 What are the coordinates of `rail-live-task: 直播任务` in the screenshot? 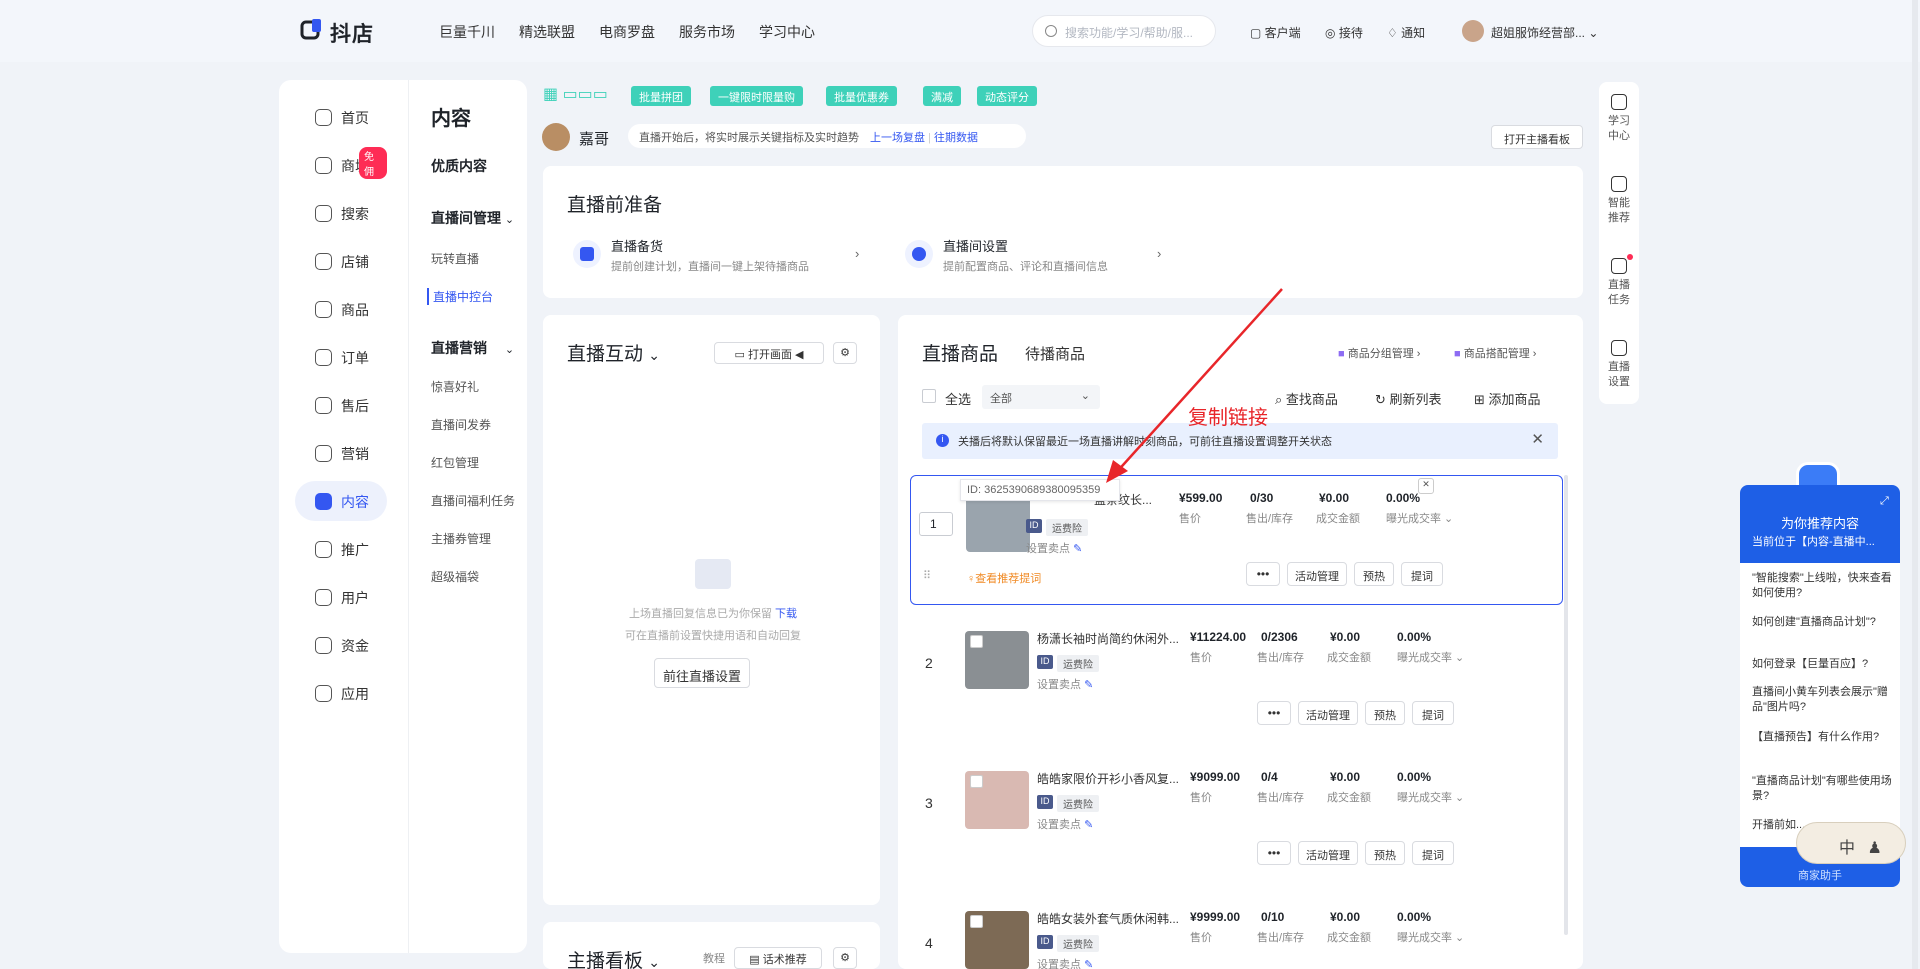 It's located at (1619, 283).